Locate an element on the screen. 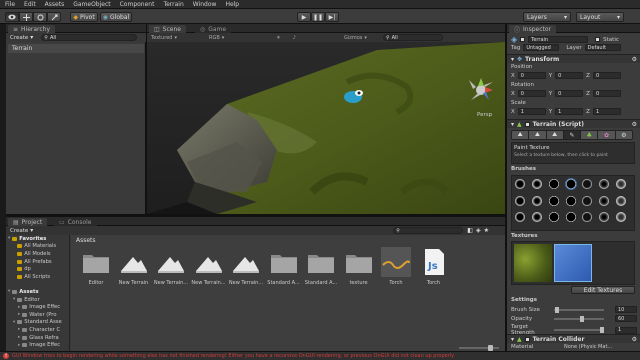  target-strength-field: 1 is located at coordinates (626, 330).